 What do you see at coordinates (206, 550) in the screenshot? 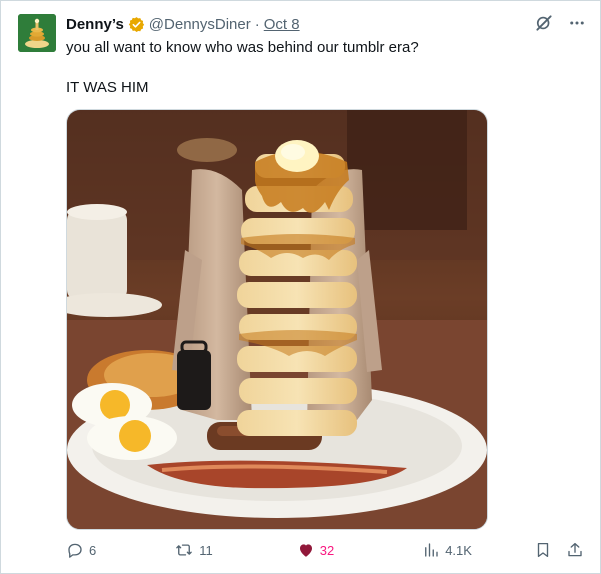
I see `retweet-count: 11` at bounding box center [206, 550].